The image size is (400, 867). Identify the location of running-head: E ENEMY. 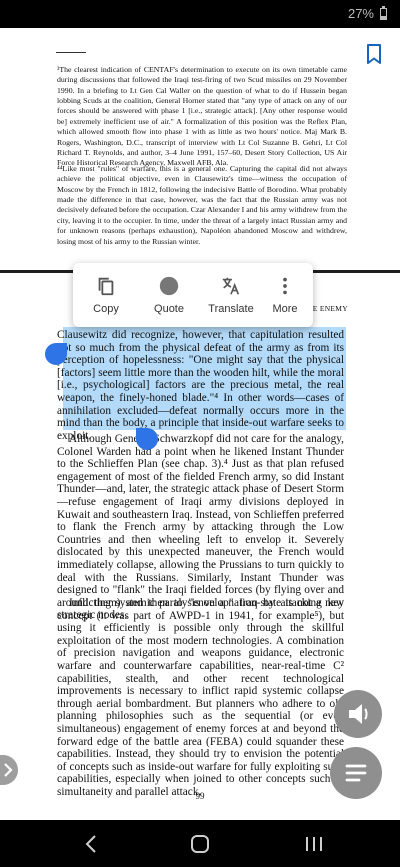
(330, 308).